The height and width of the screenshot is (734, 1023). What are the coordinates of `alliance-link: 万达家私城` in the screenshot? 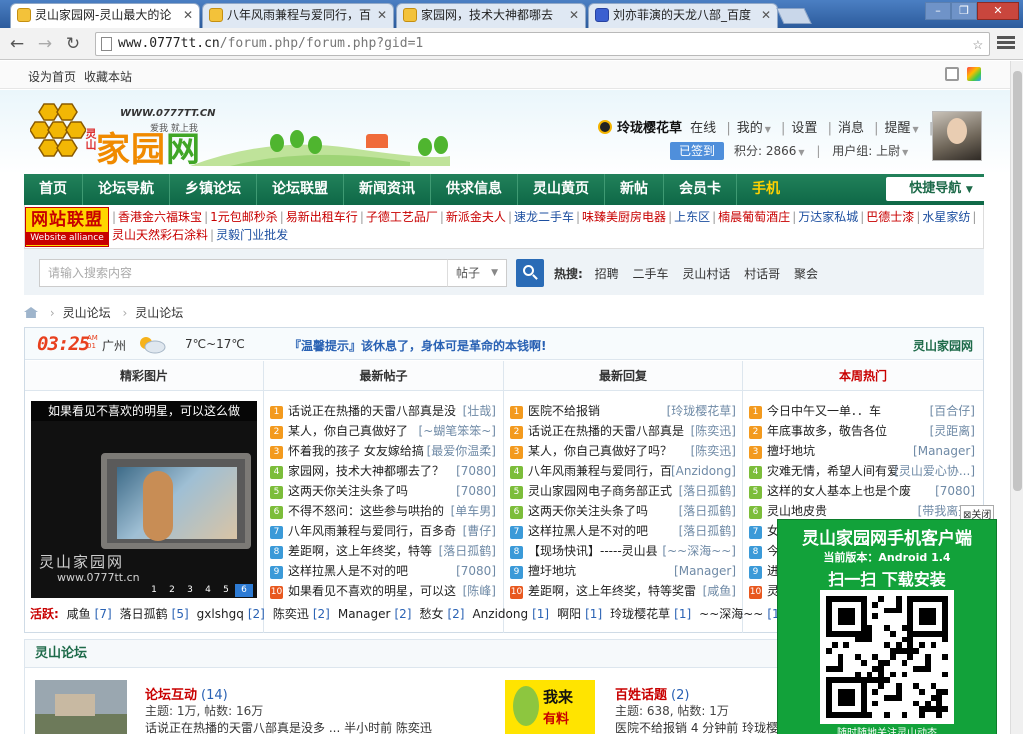 It's located at (828, 217).